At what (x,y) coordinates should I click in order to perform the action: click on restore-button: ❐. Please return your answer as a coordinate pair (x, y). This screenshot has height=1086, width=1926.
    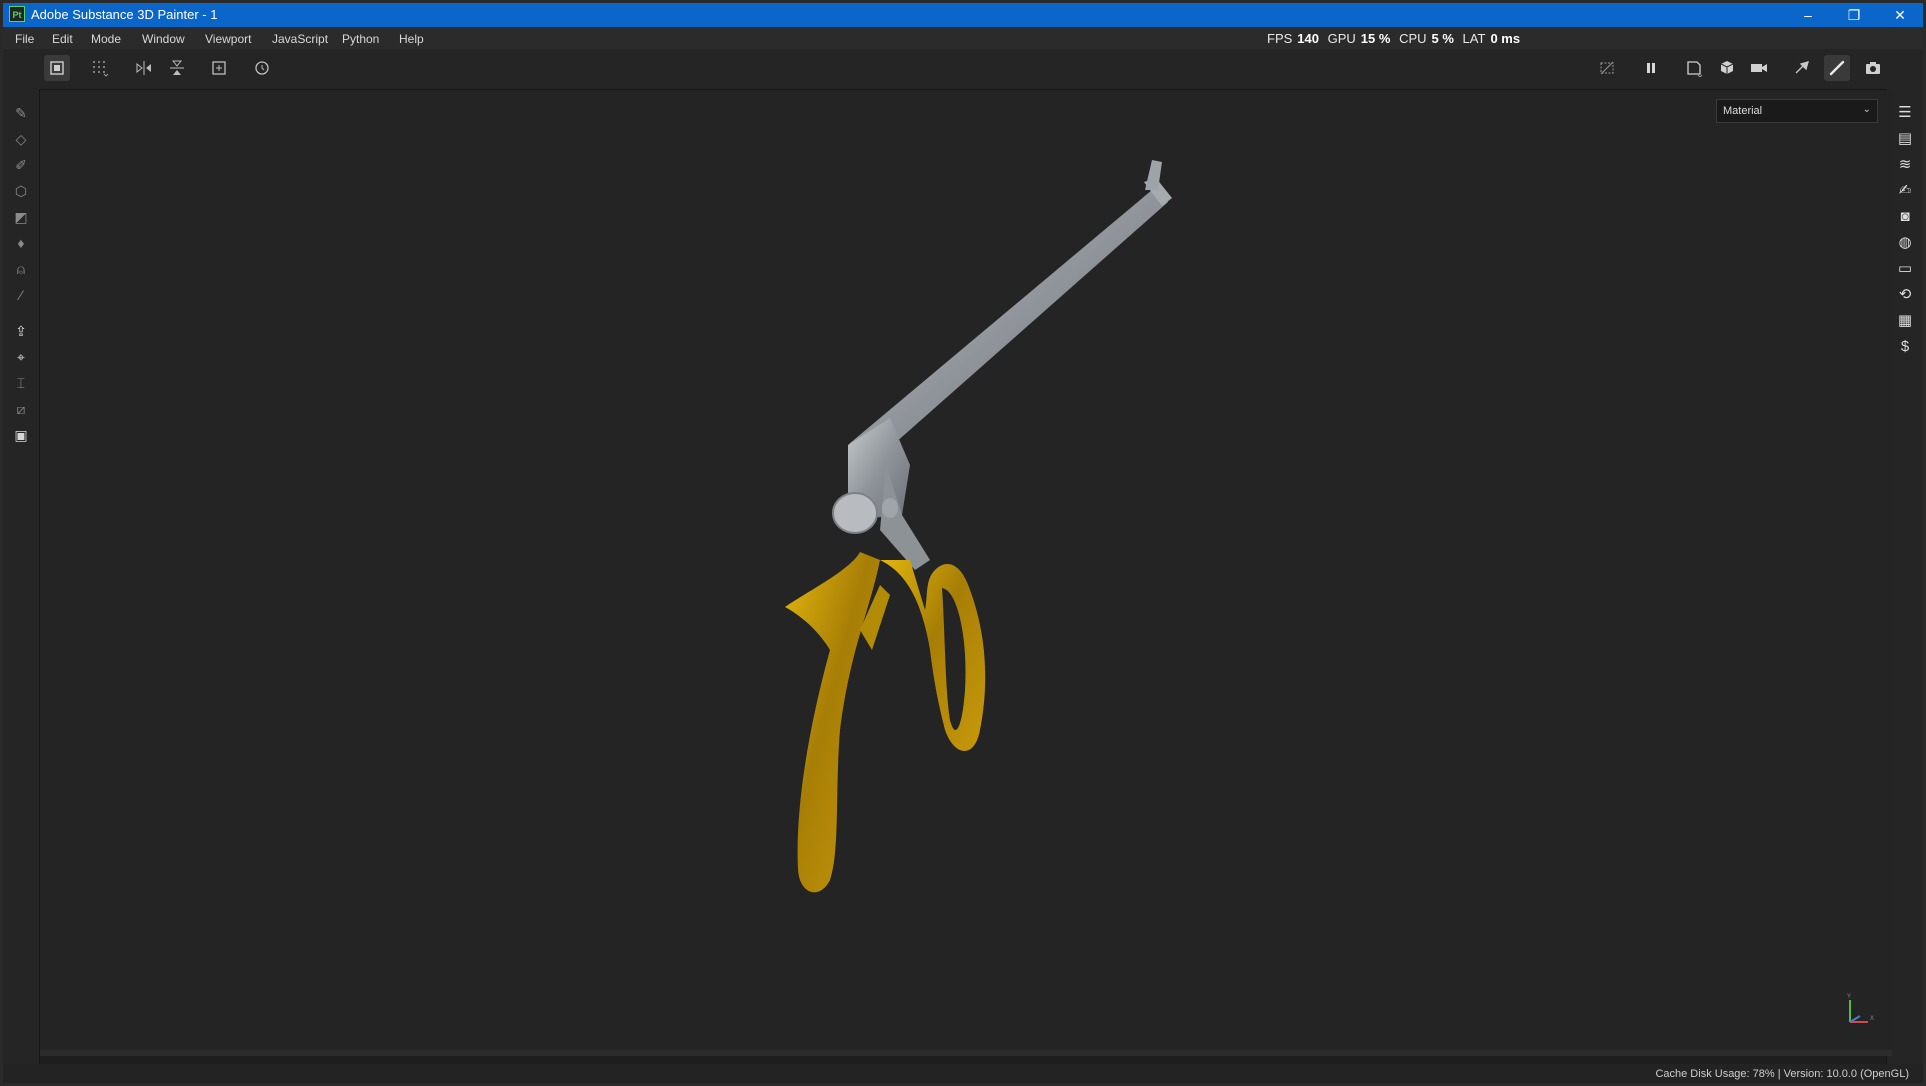
    Looking at the image, I should click on (1854, 15).